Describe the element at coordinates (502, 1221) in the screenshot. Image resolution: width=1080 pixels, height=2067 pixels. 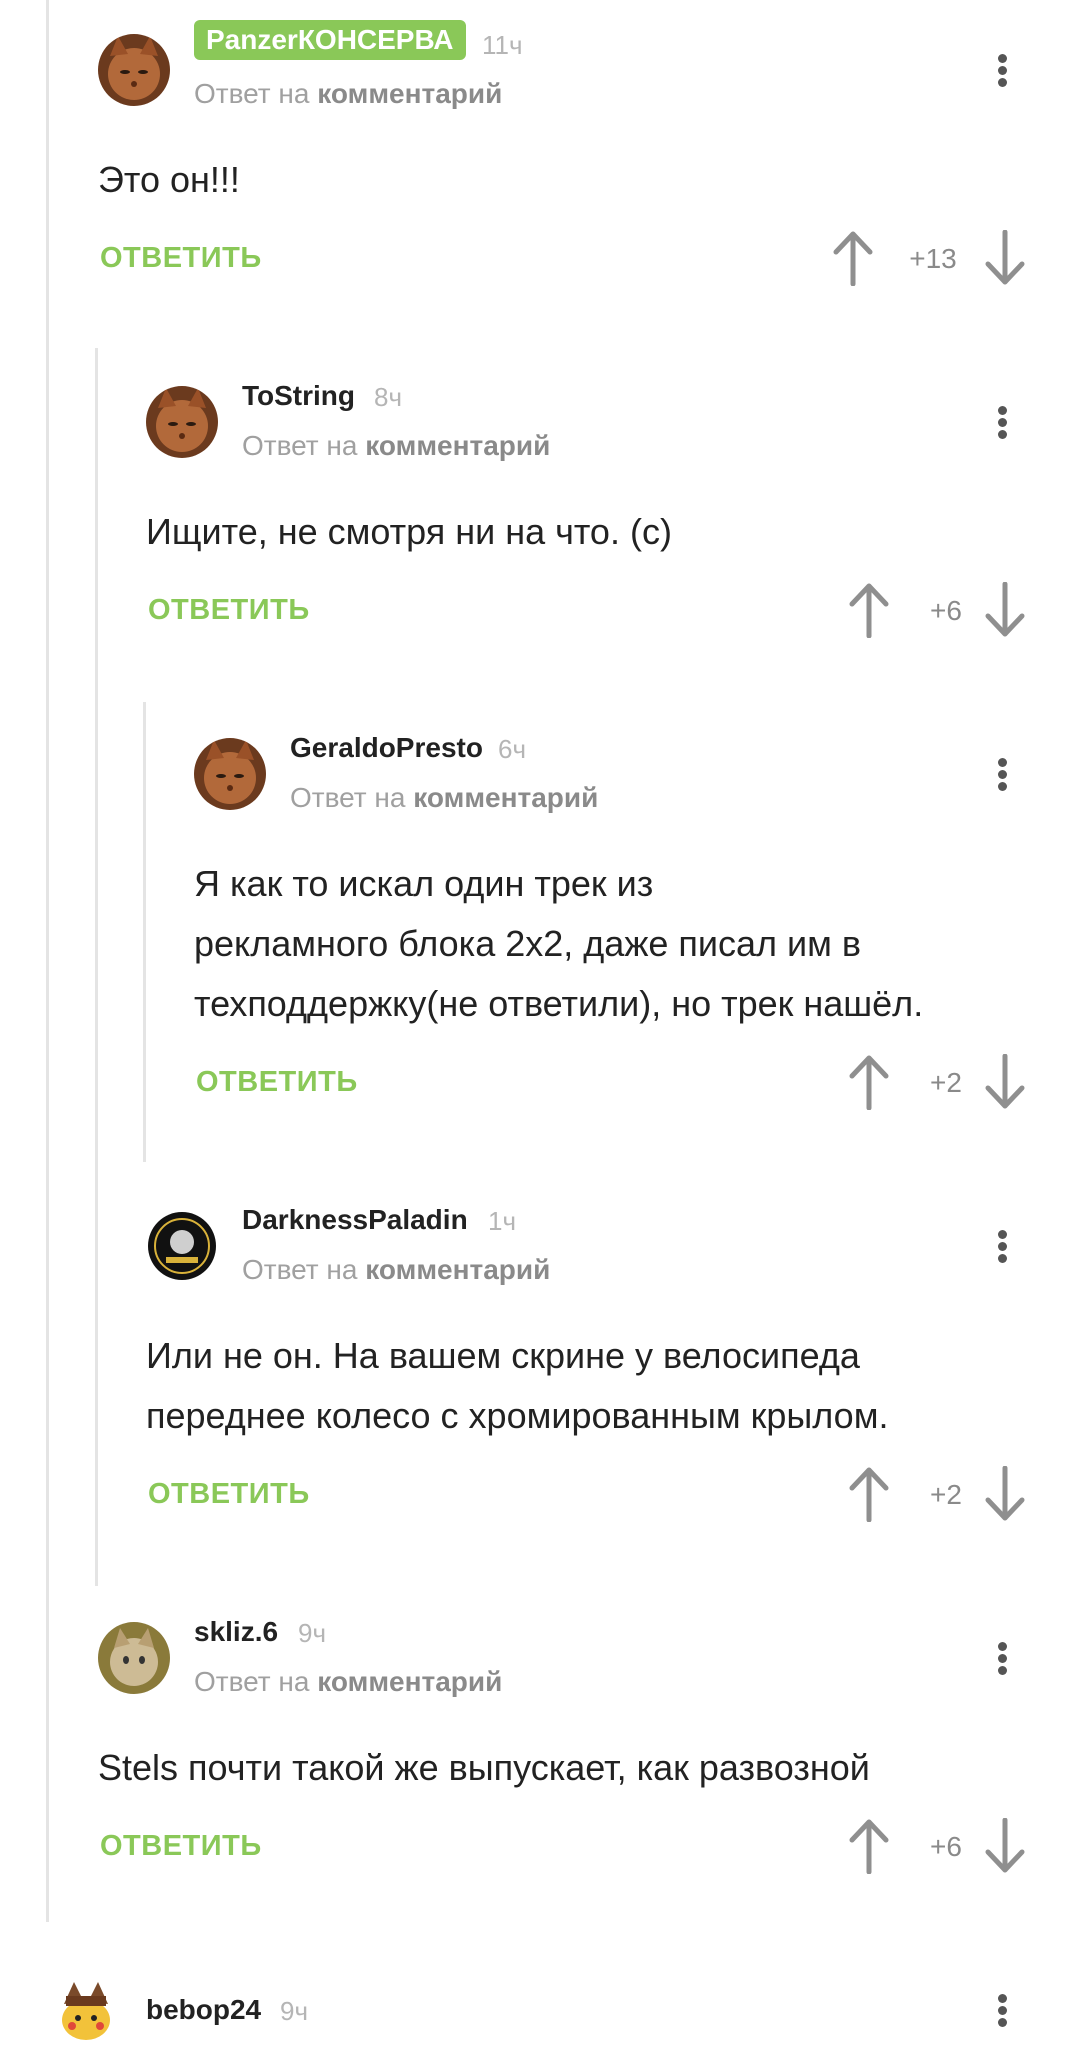
I see `comment-time: 1ч` at that location.